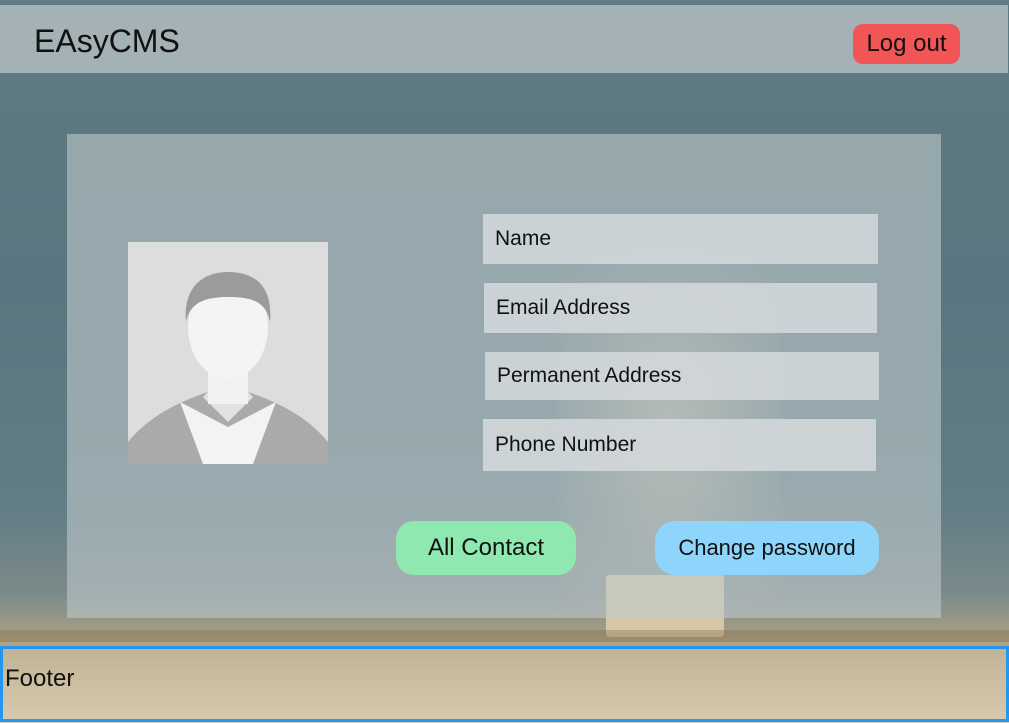 The height and width of the screenshot is (723, 1009). What do you see at coordinates (682, 376) in the screenshot?
I see `permanent-address-field: Permanent Address` at bounding box center [682, 376].